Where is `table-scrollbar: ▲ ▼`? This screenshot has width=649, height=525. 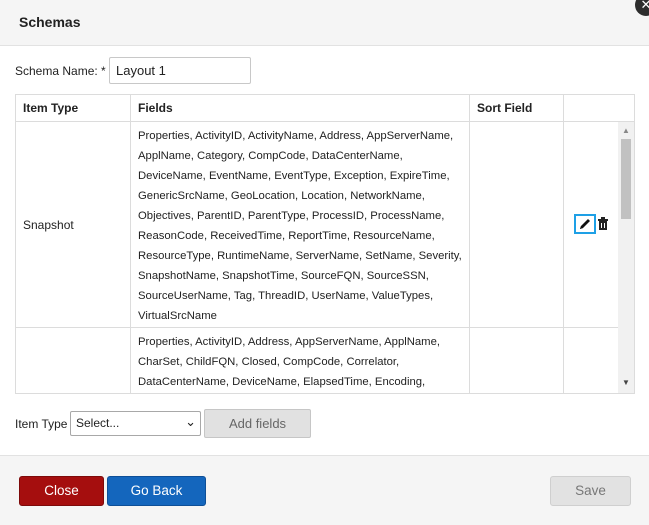 table-scrollbar: ▲ ▼ is located at coordinates (626, 257).